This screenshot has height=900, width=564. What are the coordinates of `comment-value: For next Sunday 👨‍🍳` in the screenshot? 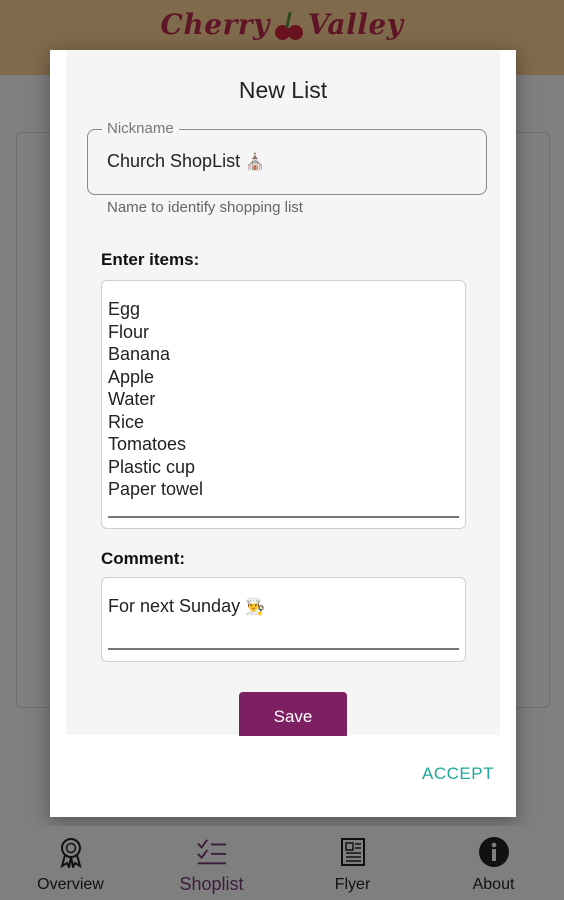 It's located at (186, 606).